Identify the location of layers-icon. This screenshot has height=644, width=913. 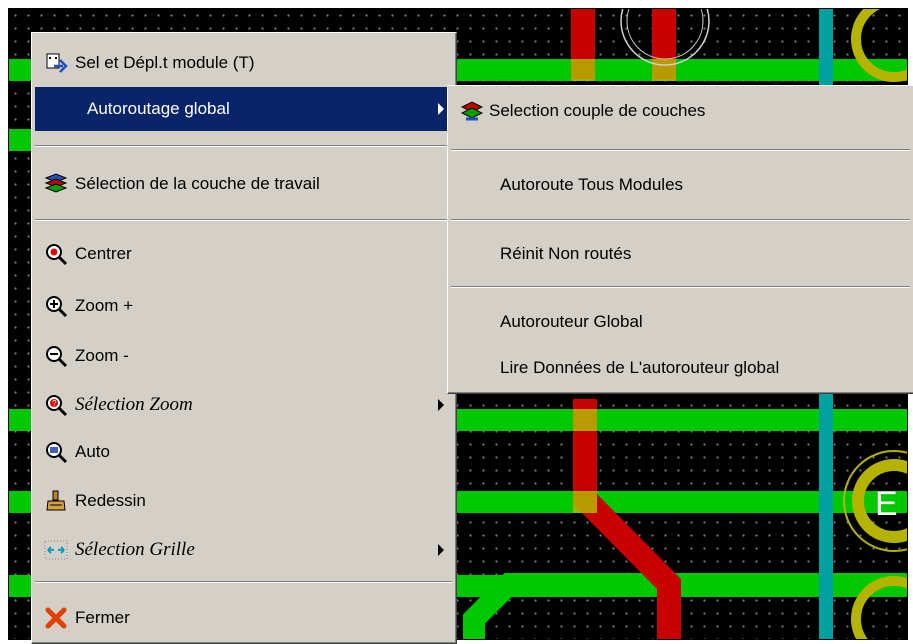
(56, 184).